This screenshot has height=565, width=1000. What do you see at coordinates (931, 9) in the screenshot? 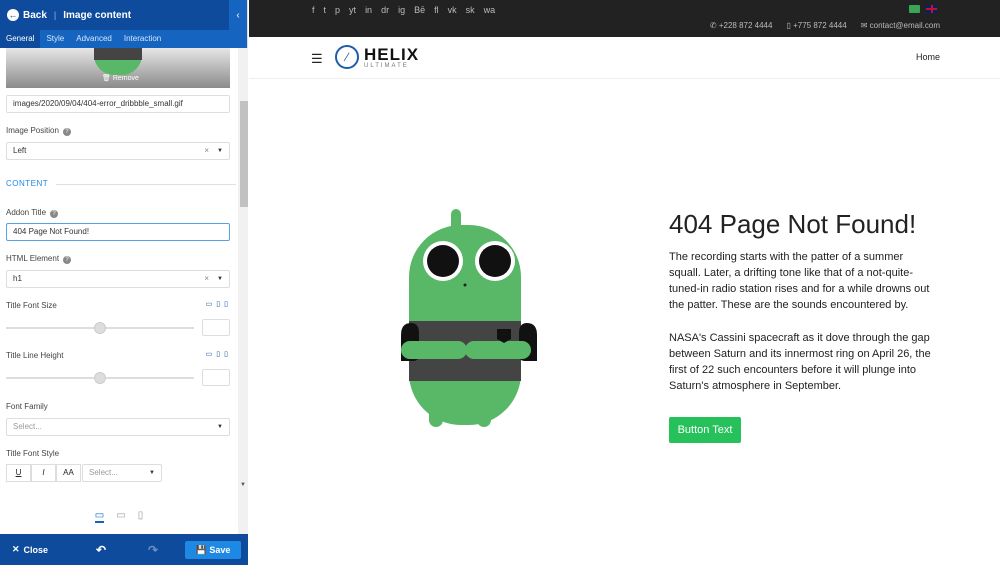
I see `uk-flag-icon` at bounding box center [931, 9].